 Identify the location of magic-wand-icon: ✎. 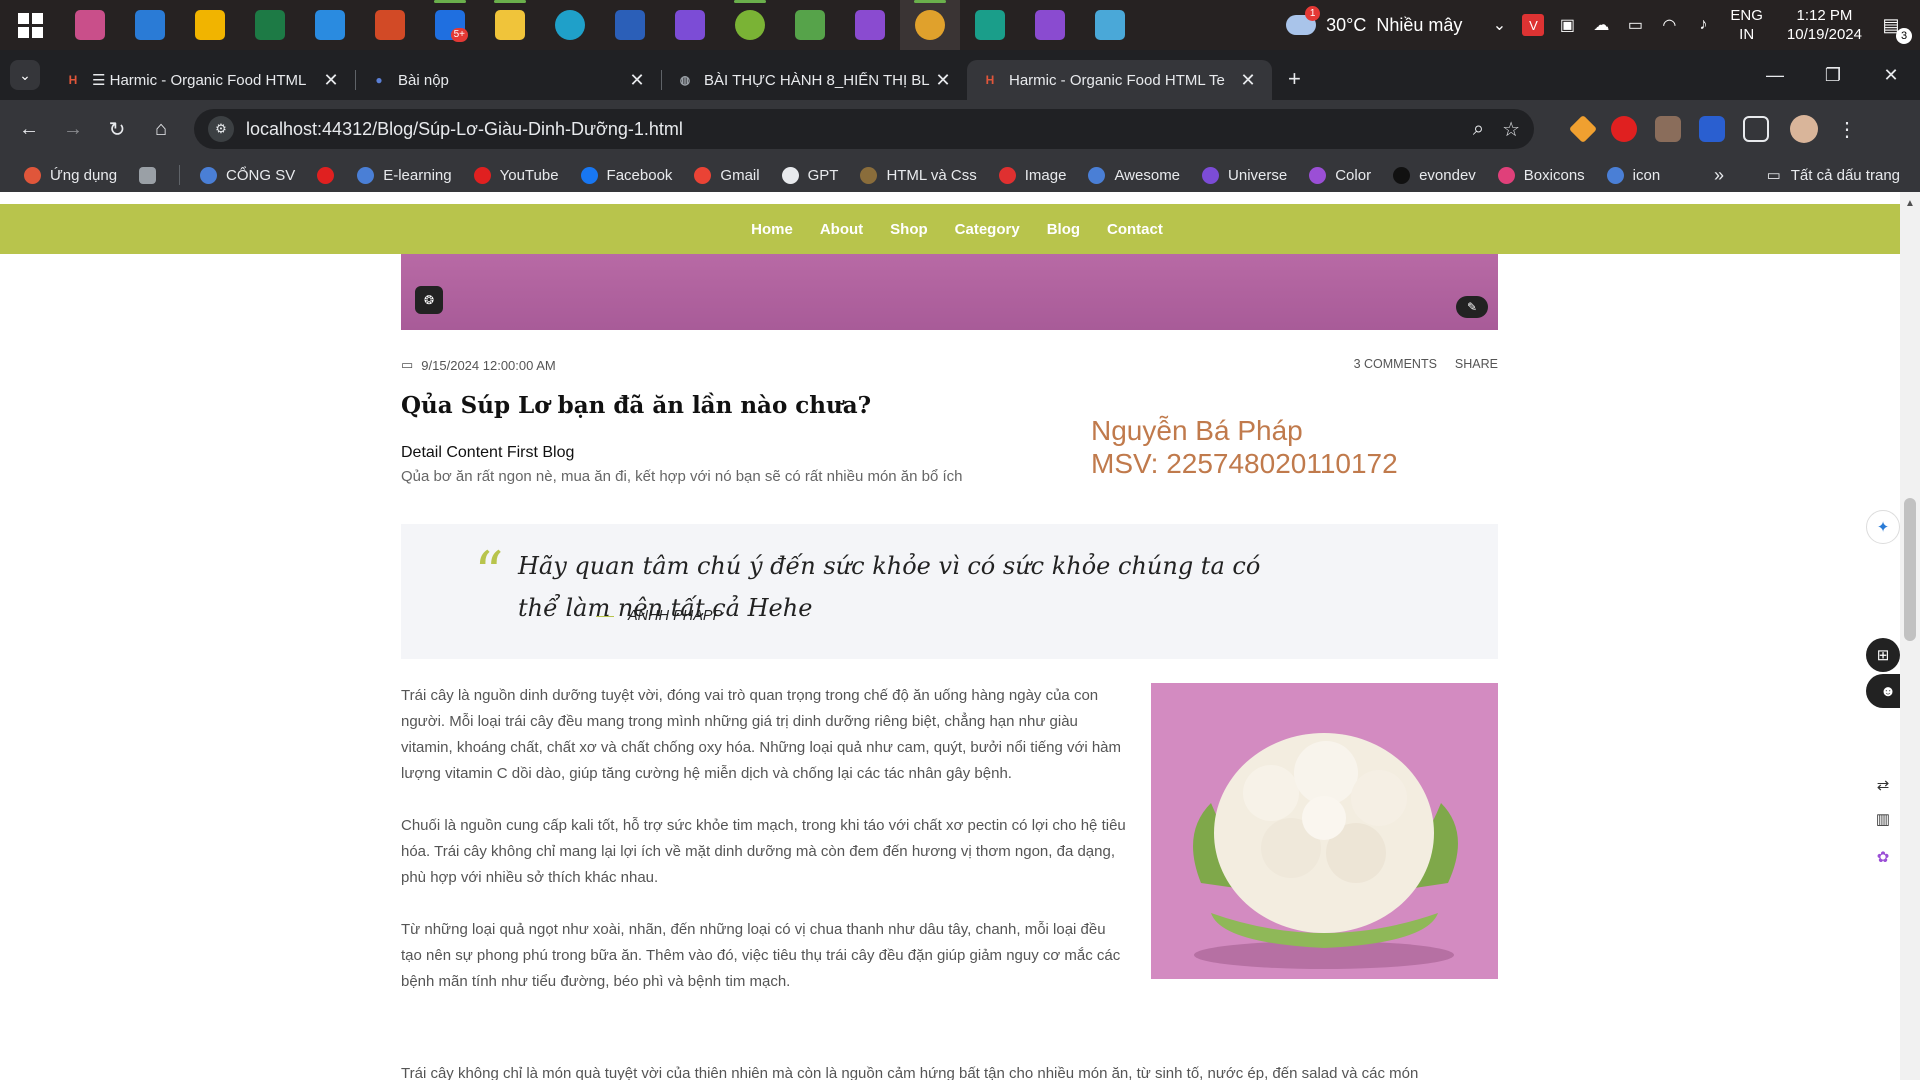
(1472, 307).